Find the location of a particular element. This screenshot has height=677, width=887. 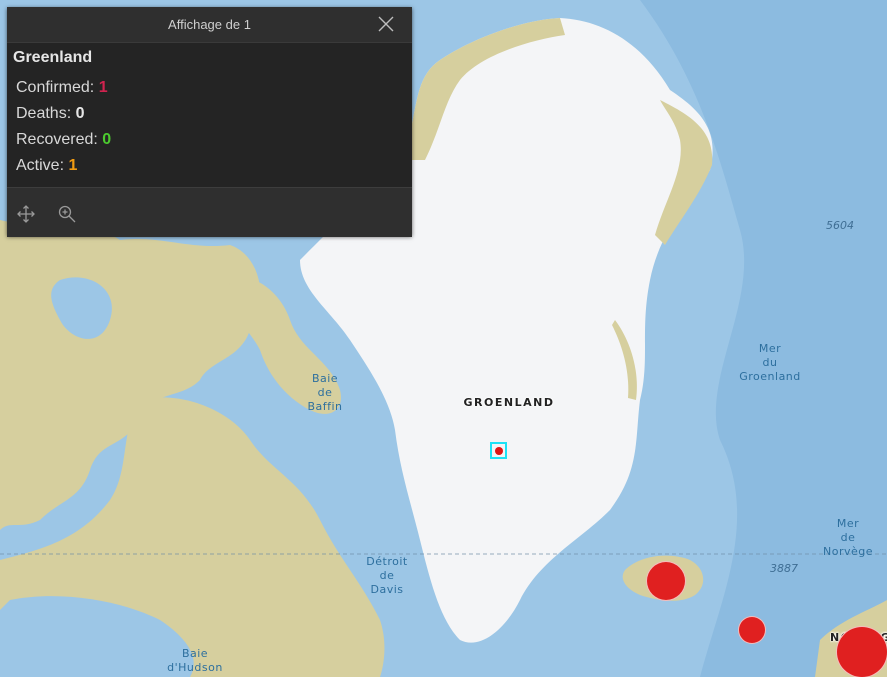

popup-header: Affichage de 1 is located at coordinates (209, 25).